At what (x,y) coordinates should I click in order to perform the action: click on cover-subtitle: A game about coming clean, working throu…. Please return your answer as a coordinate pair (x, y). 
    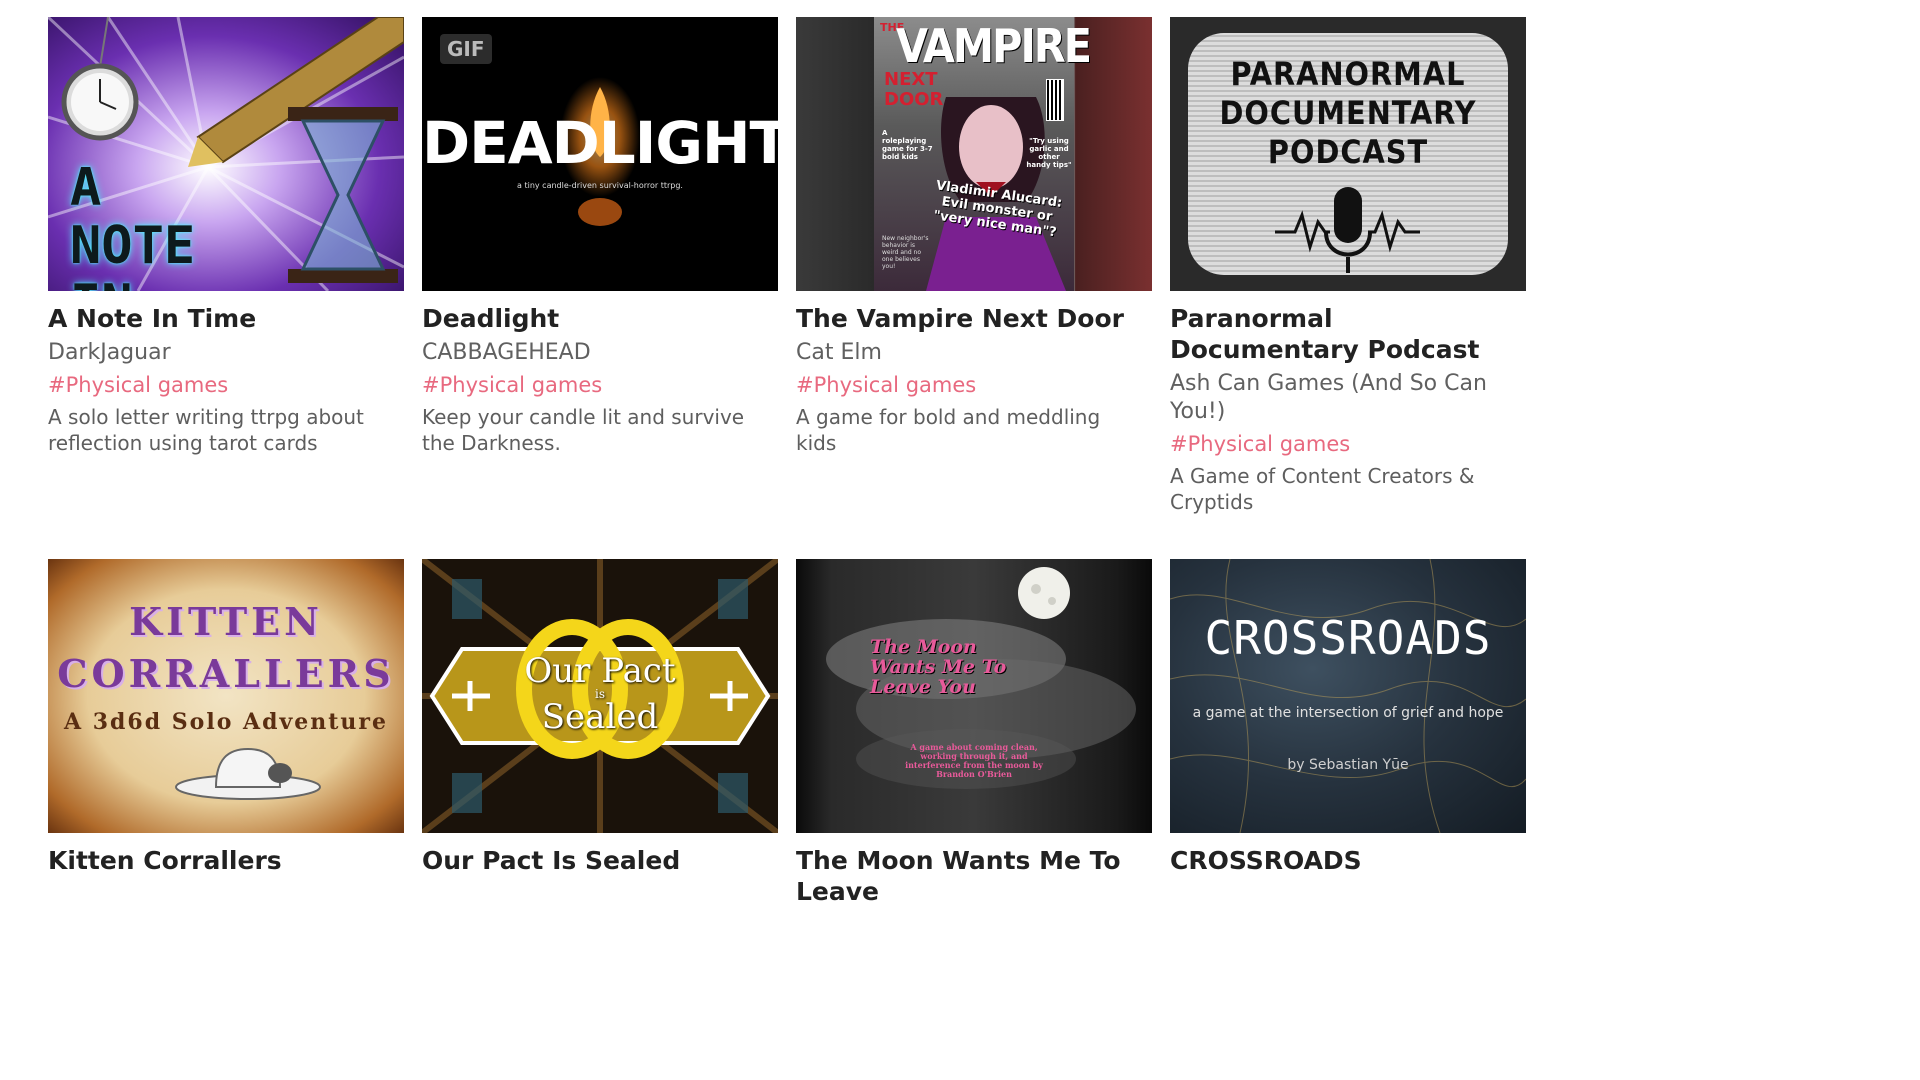
    Looking at the image, I should click on (974, 760).